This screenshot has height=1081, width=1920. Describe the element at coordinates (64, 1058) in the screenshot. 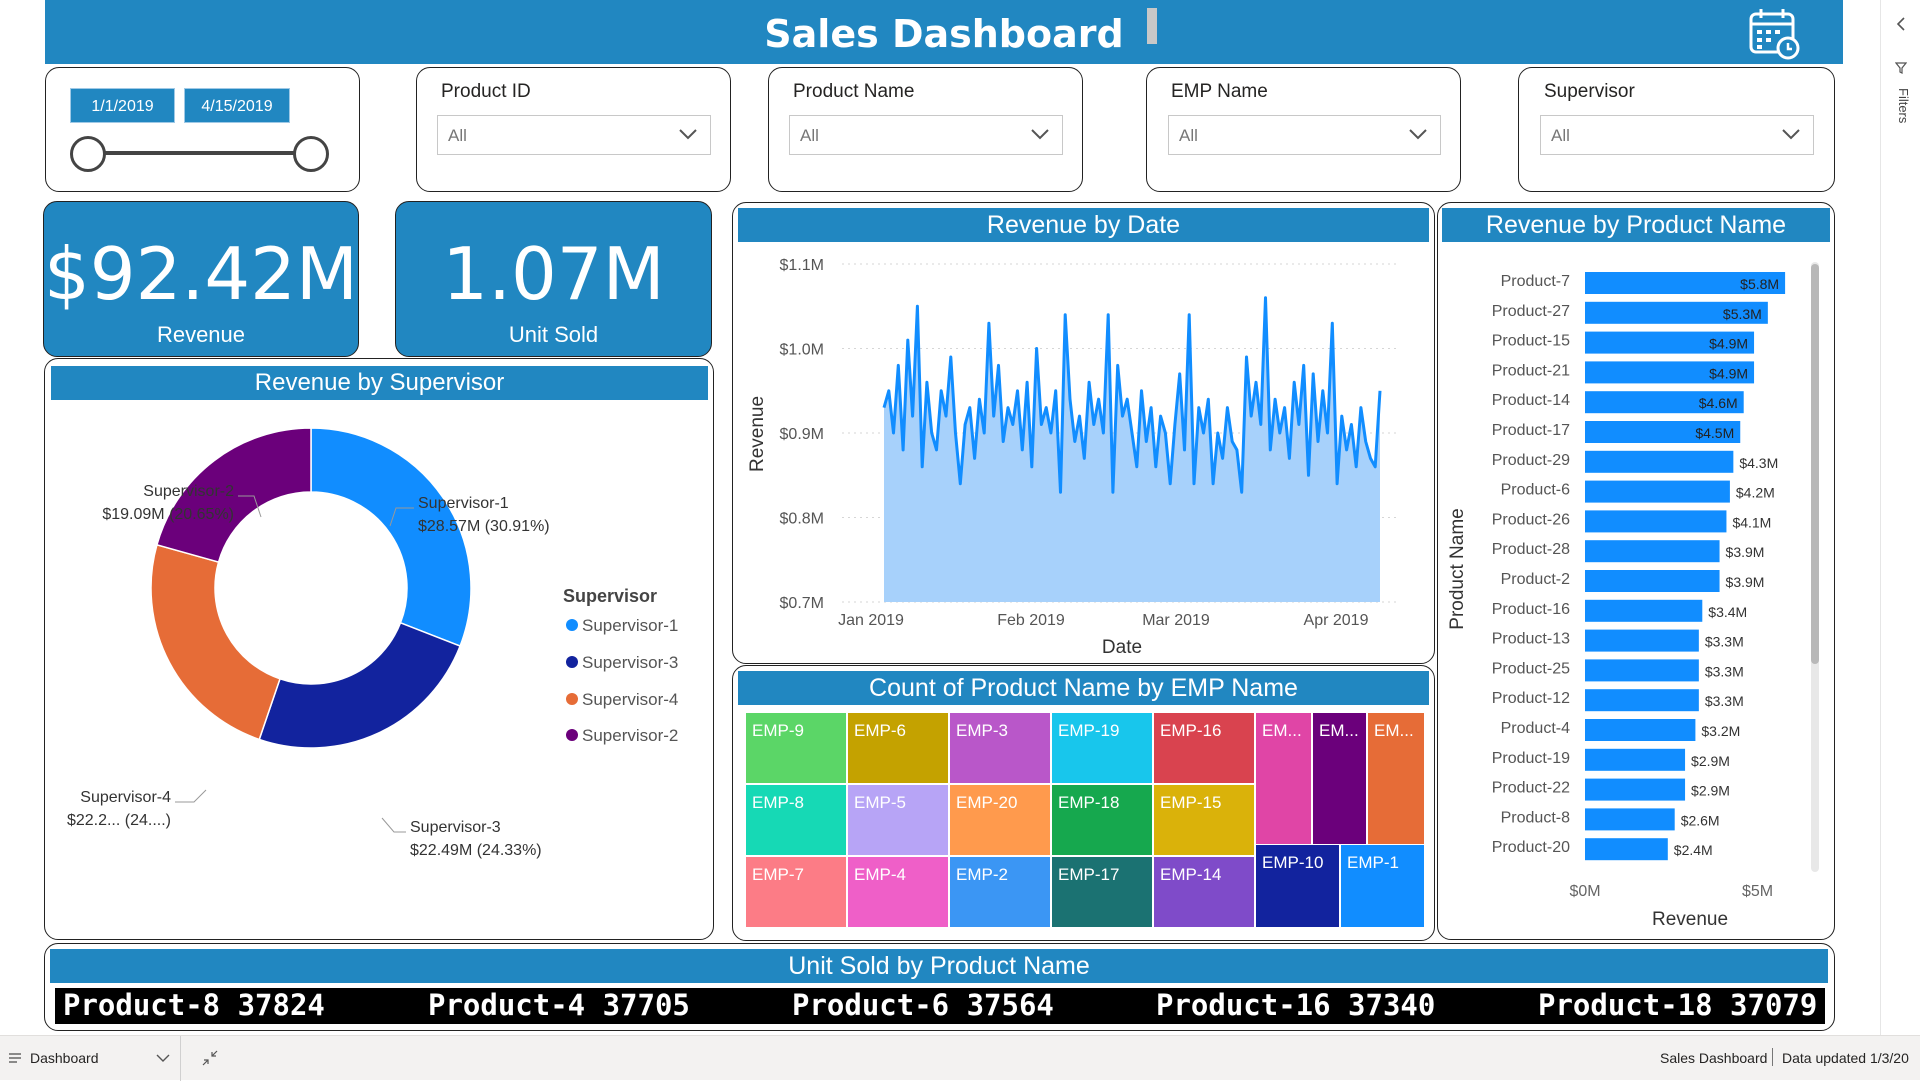

I see `page-tab-dashboard: Dashboard` at that location.